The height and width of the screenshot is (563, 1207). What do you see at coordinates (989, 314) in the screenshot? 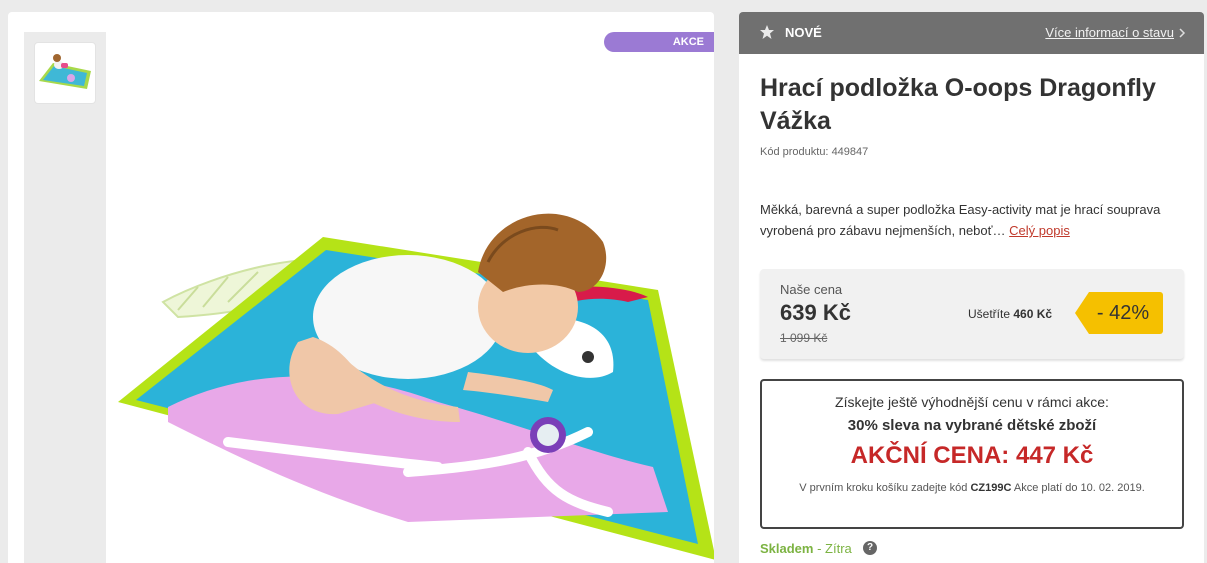
I see `savings-label: Ušetříte` at bounding box center [989, 314].